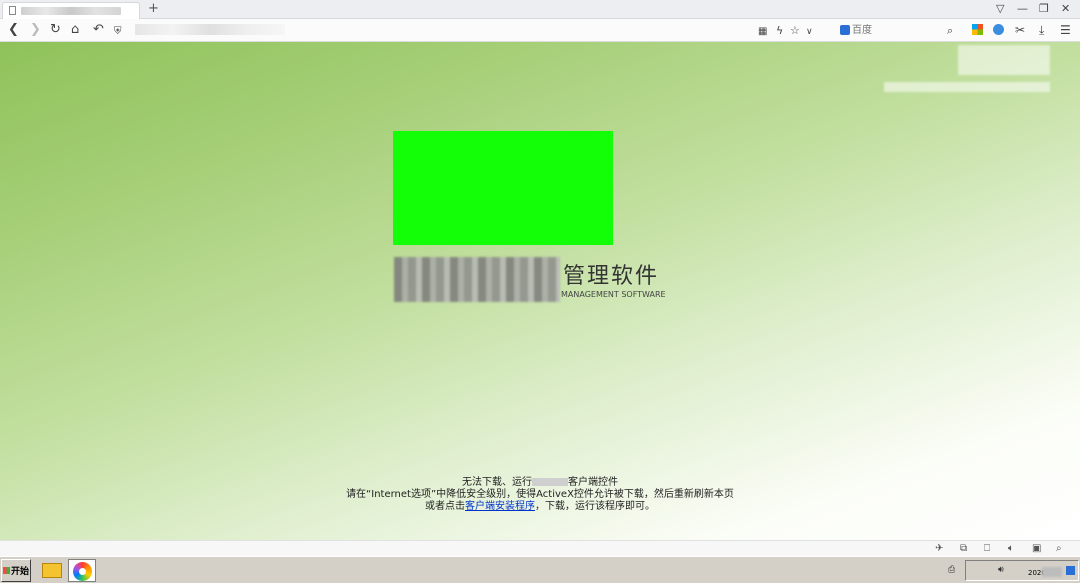 Image resolution: width=1080 pixels, height=583 pixels. Describe the element at coordinates (500, 506) in the screenshot. I see `installer-download-link: 客户端安装程序` at that location.